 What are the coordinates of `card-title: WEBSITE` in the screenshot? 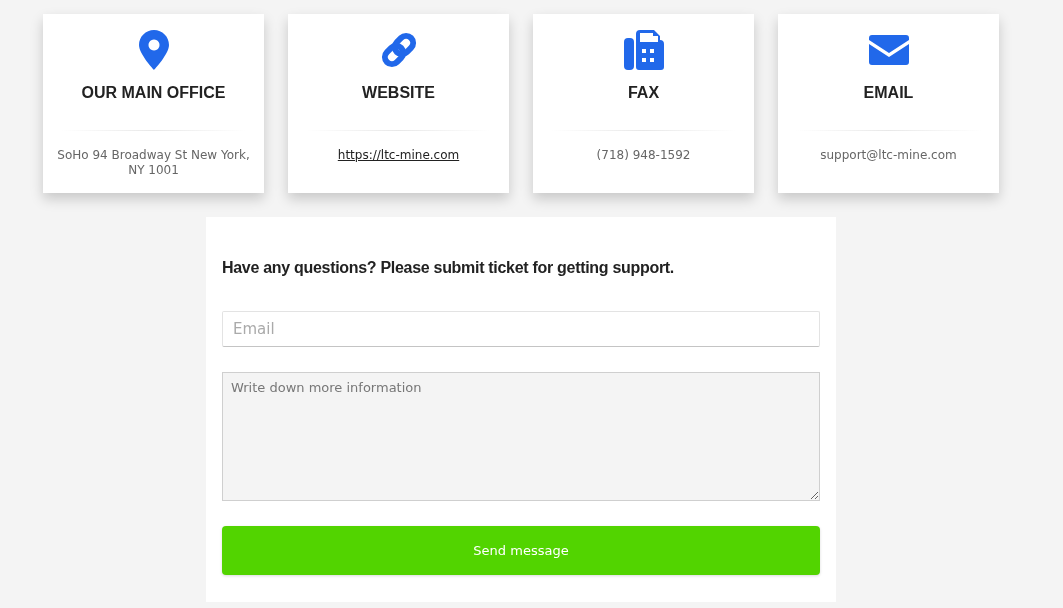 It's located at (398, 93).